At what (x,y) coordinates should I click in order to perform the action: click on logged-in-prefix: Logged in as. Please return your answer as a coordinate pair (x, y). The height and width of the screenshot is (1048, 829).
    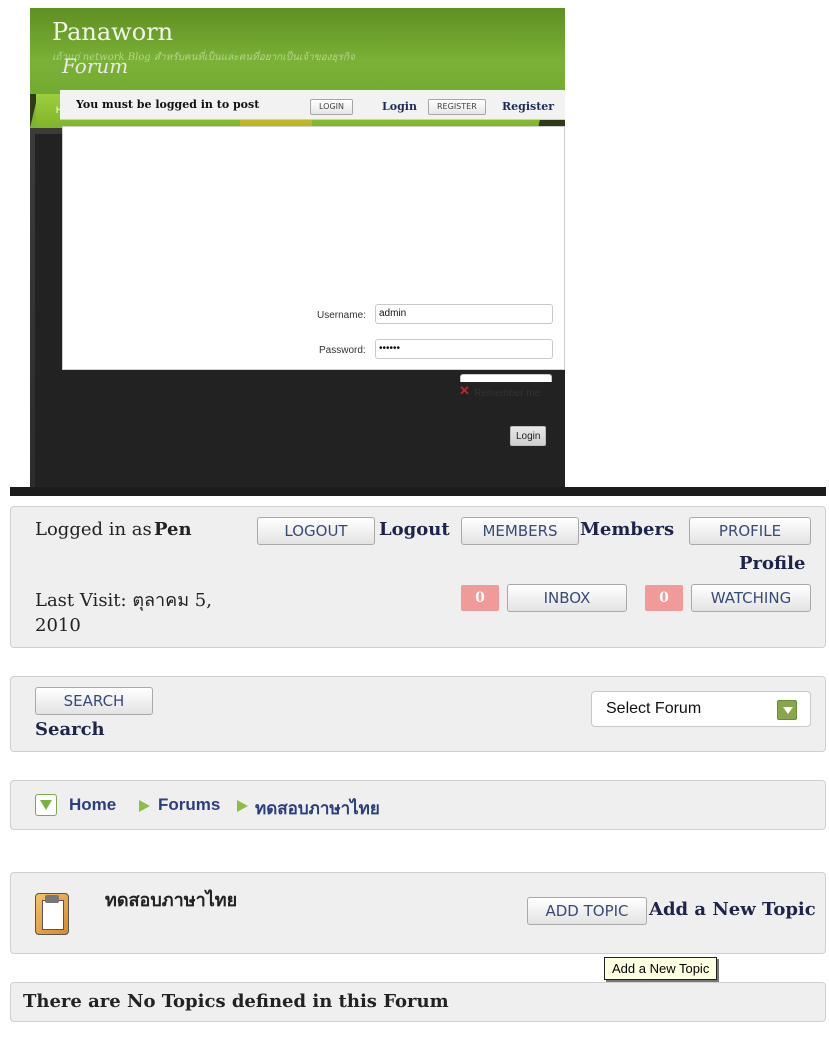
    Looking at the image, I should click on (93, 529).